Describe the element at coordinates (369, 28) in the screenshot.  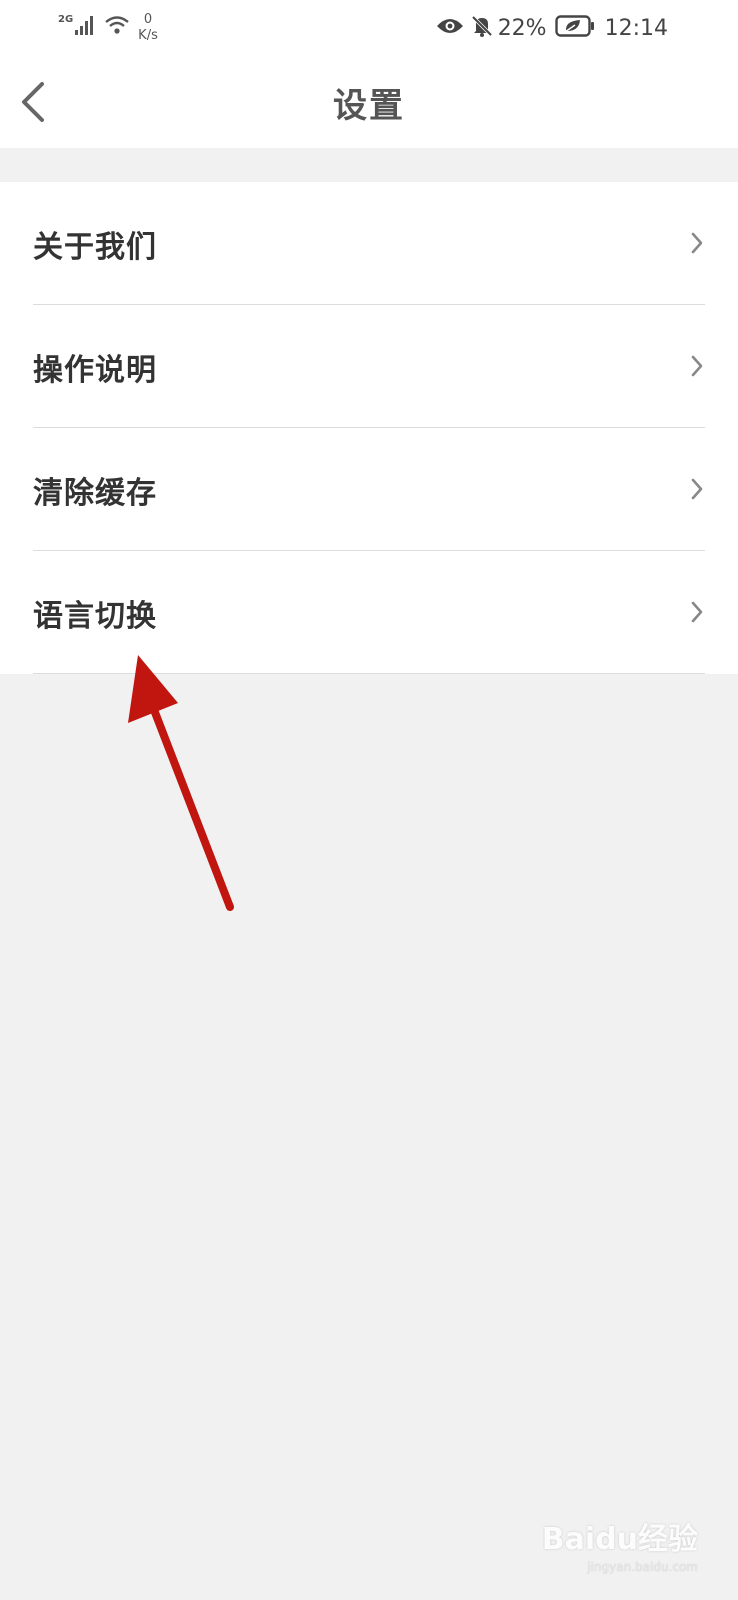
I see `status-bar: 2G 0 K/s 22% 12:14` at that location.